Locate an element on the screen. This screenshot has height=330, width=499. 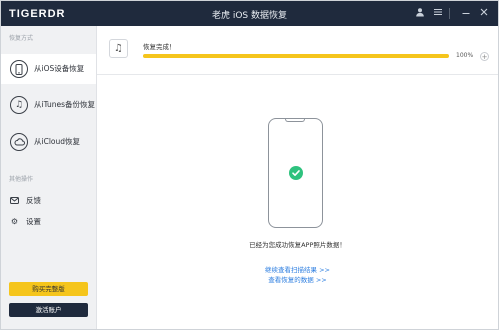
sidebar-item-label: 从iTunes备份恢复 is located at coordinates (65, 104).